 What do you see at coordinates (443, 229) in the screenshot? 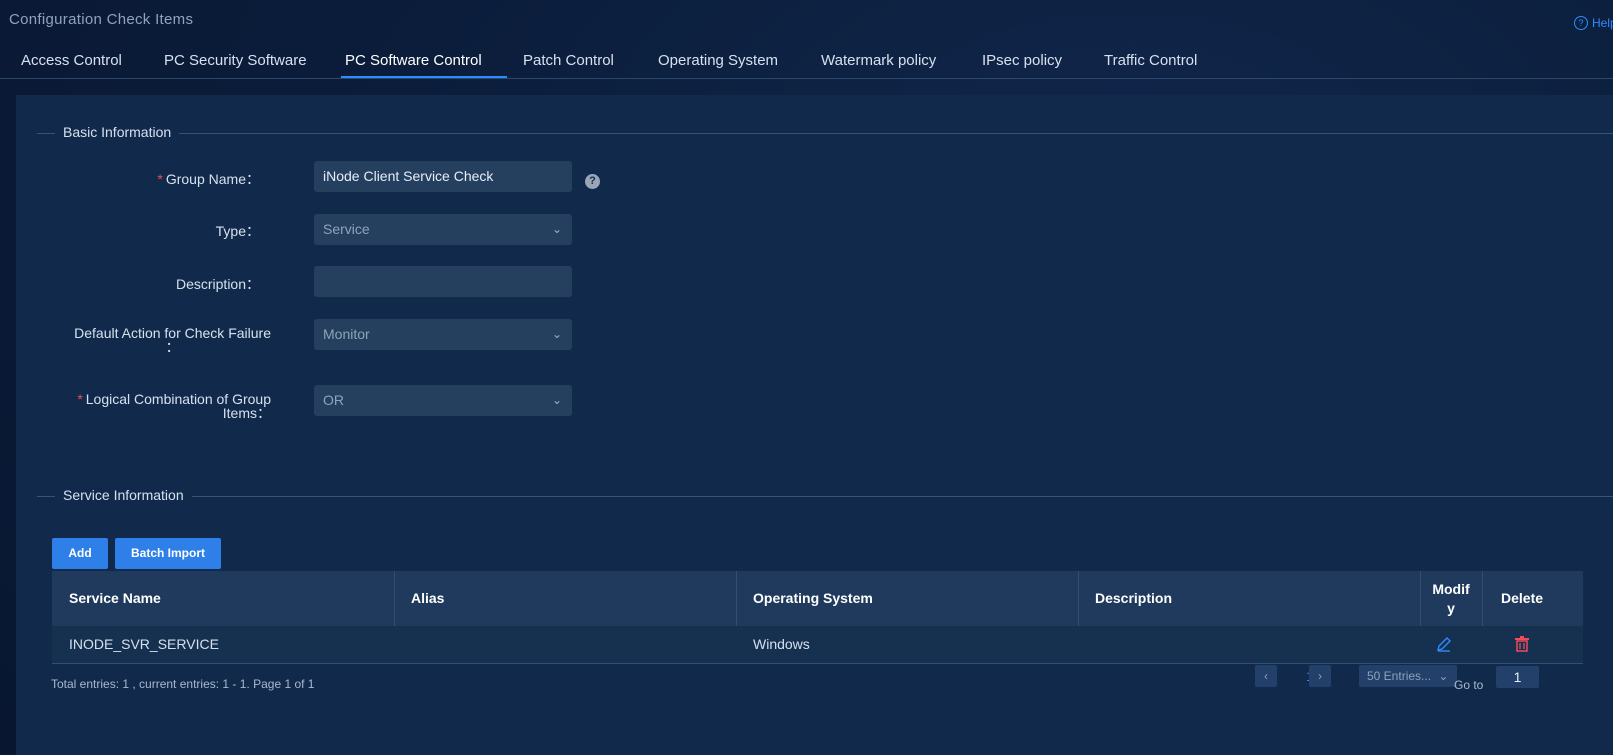
I see `type-select: Service ⌄` at bounding box center [443, 229].